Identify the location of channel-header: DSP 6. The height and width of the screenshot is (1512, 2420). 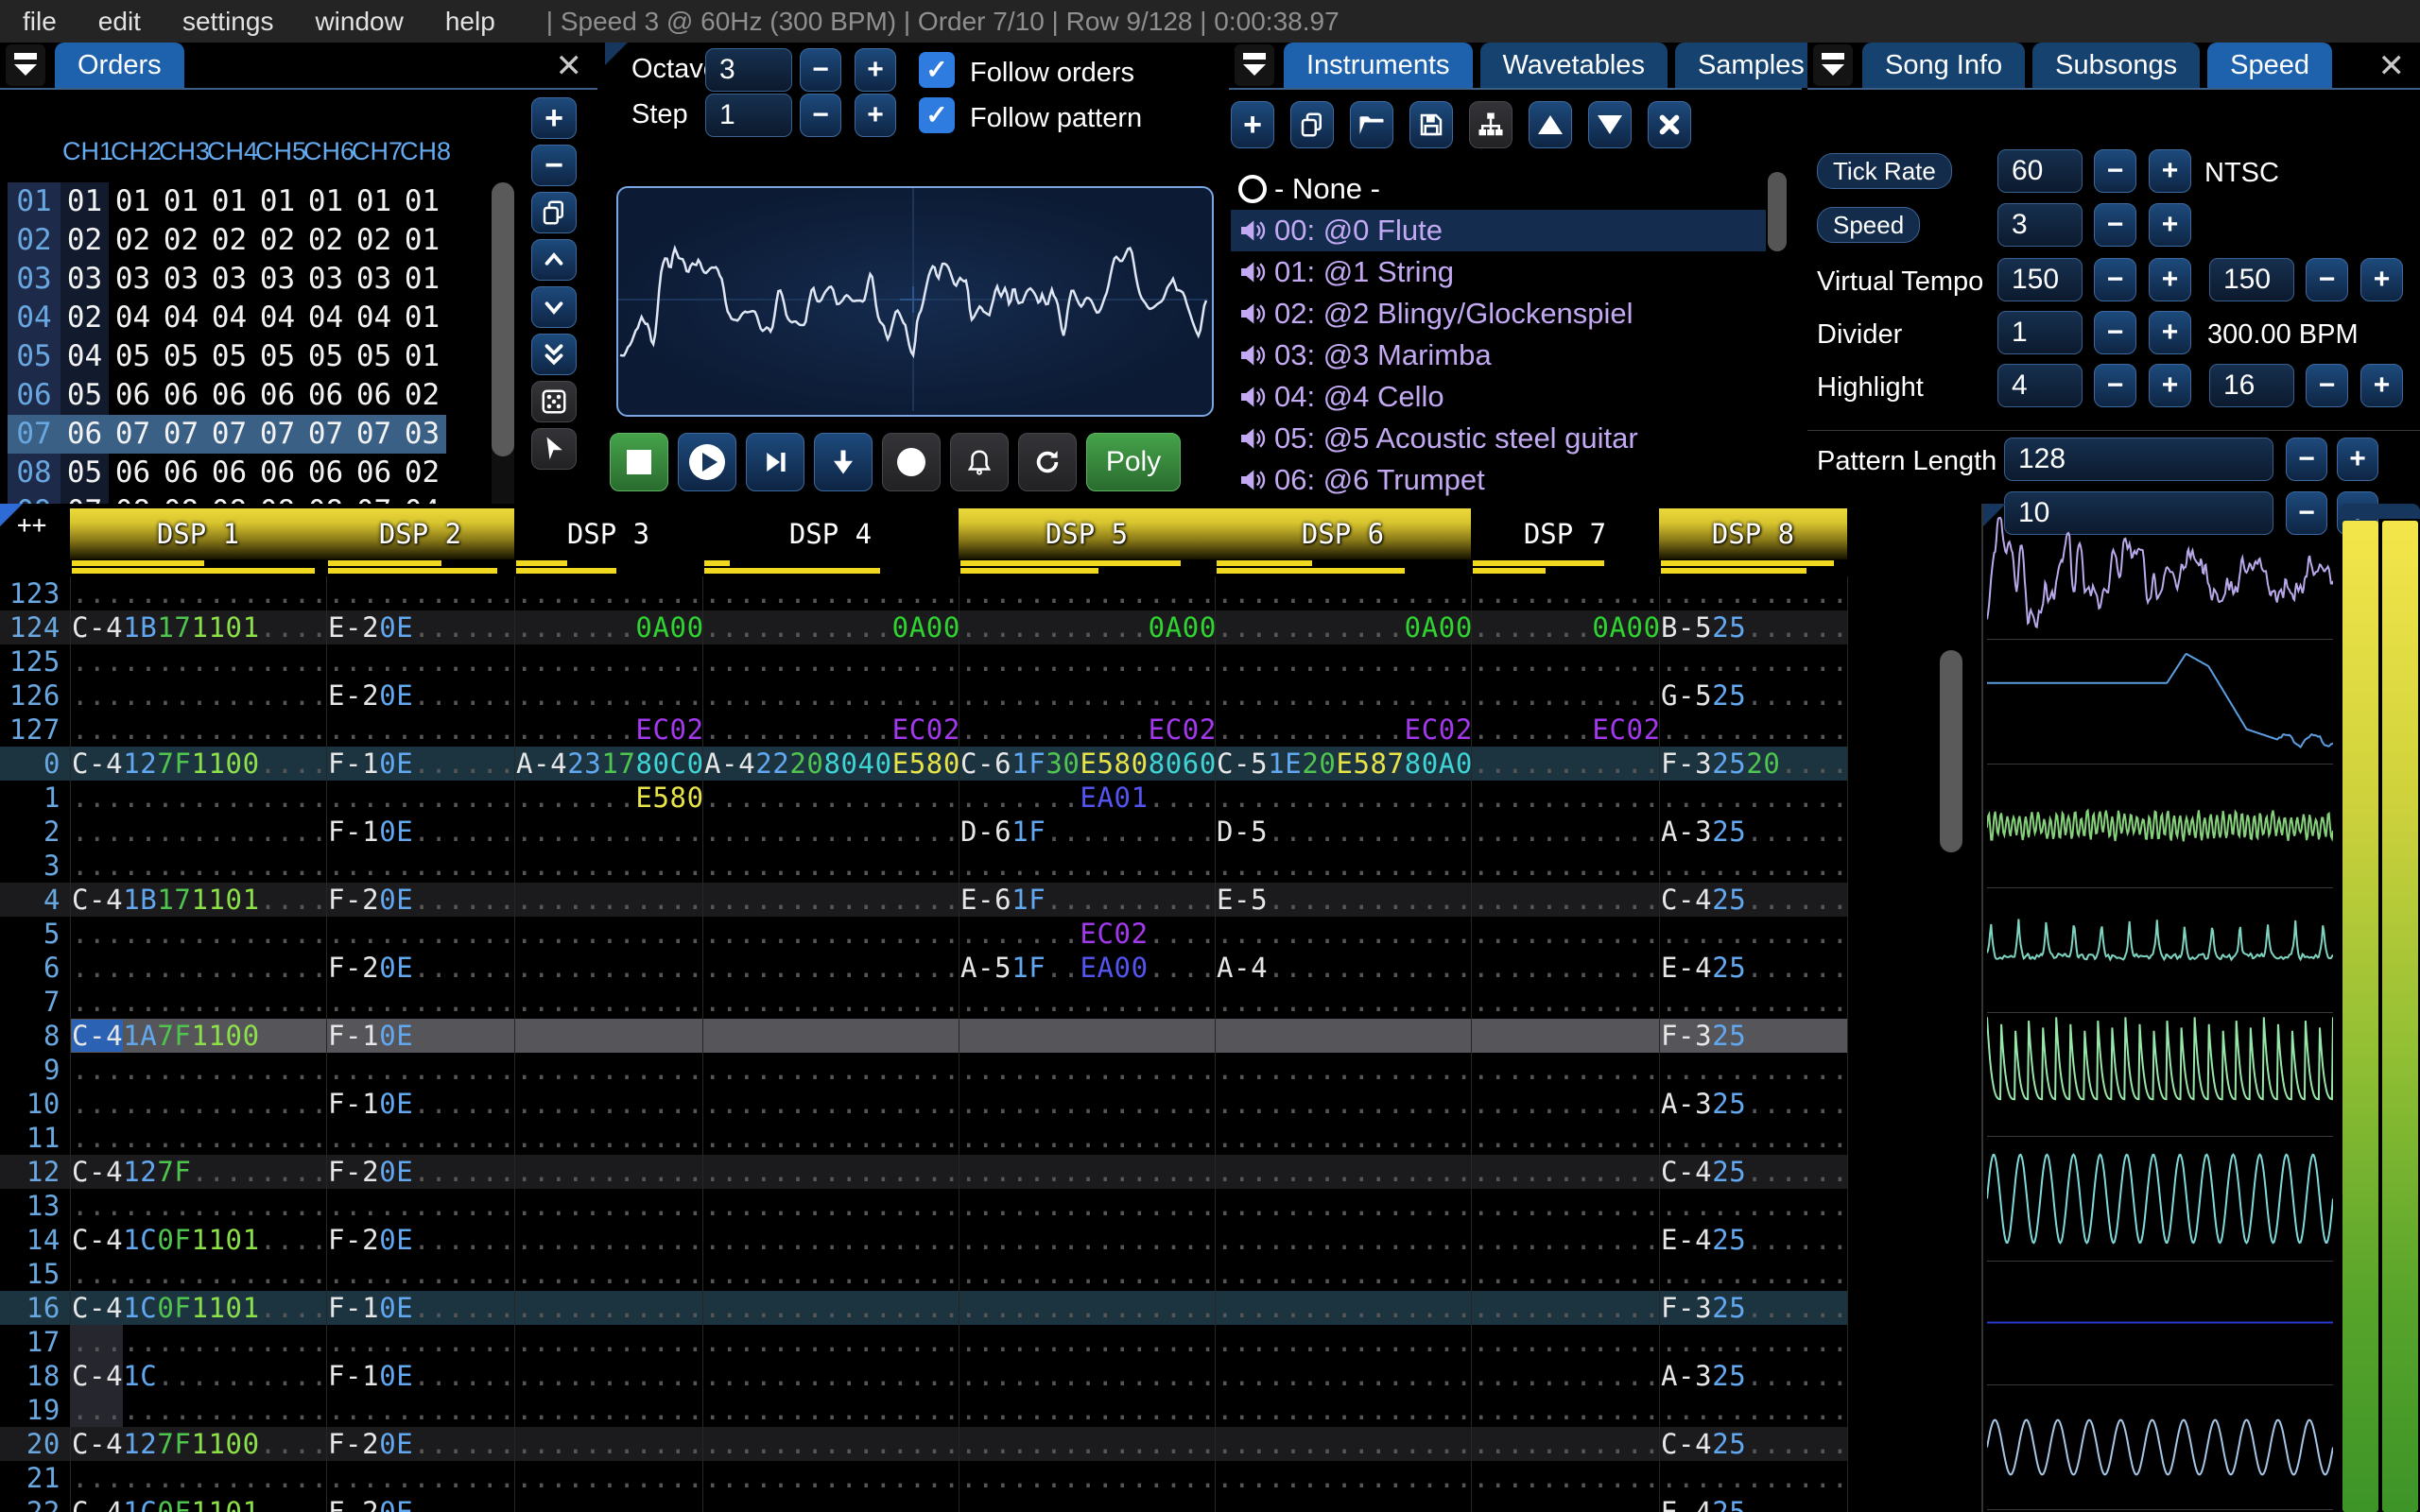
(1343, 533).